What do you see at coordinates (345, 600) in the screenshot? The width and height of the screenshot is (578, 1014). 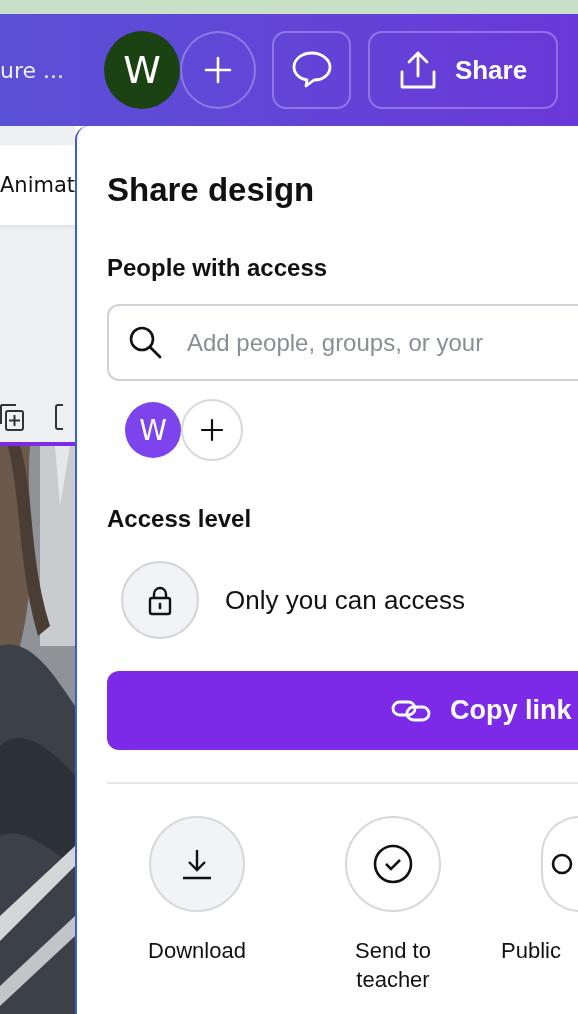 I see `access-level-label: Only you can access` at bounding box center [345, 600].